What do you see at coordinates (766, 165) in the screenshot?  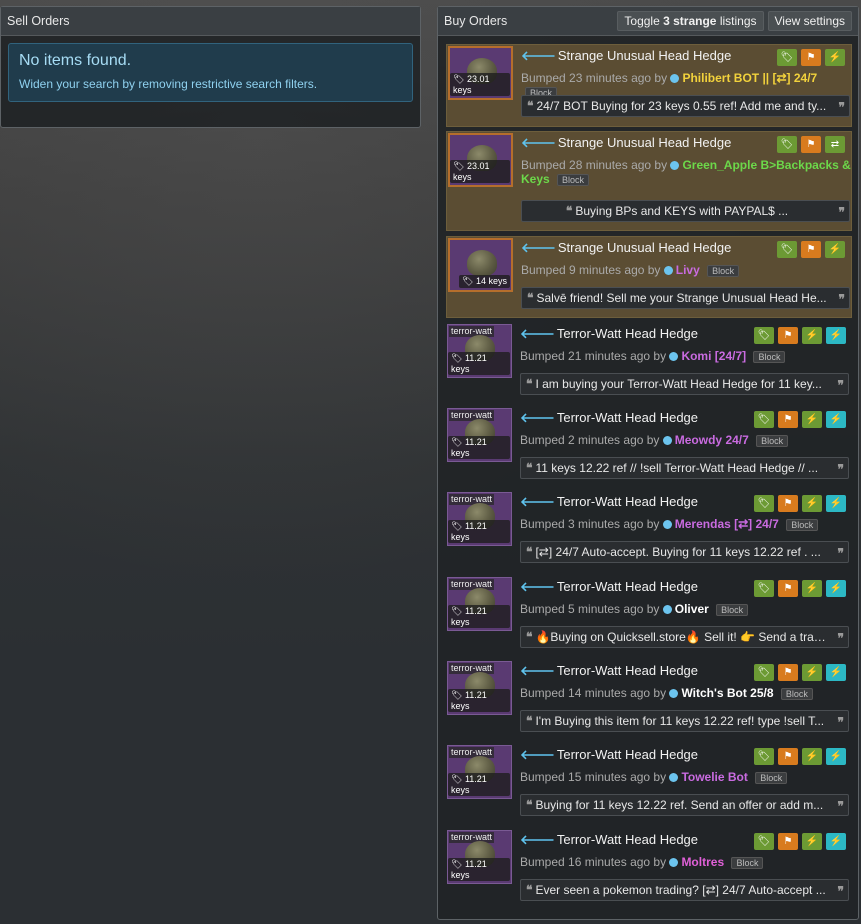 I see `username-link: Green_Apple B>Backpacks &` at bounding box center [766, 165].